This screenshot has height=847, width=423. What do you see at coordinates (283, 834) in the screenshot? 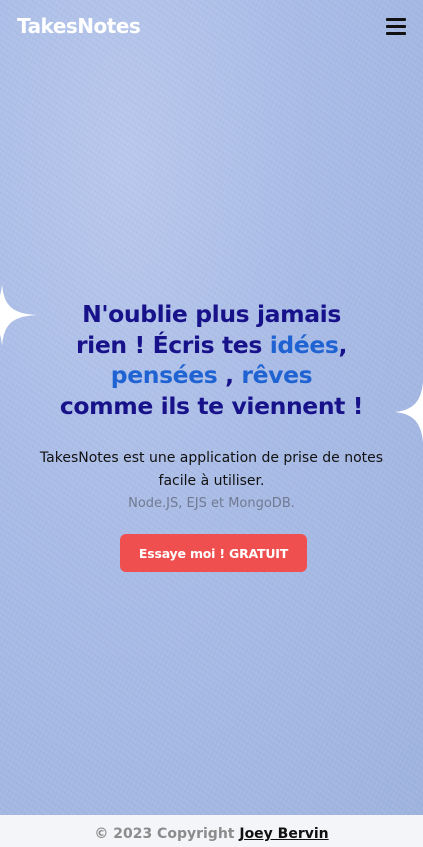
I see `author-link: Joey Bervin` at bounding box center [283, 834].